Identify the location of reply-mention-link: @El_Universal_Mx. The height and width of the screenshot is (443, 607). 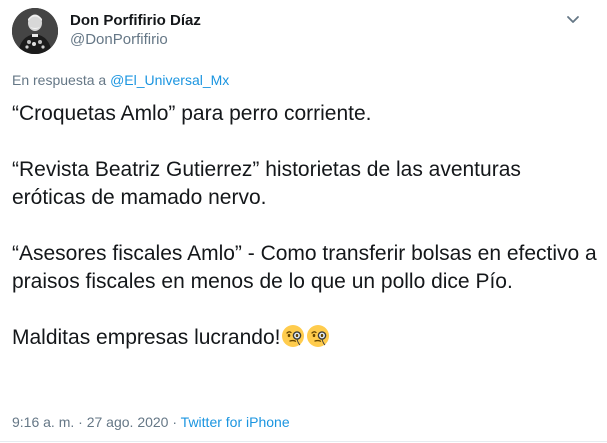
(169, 80).